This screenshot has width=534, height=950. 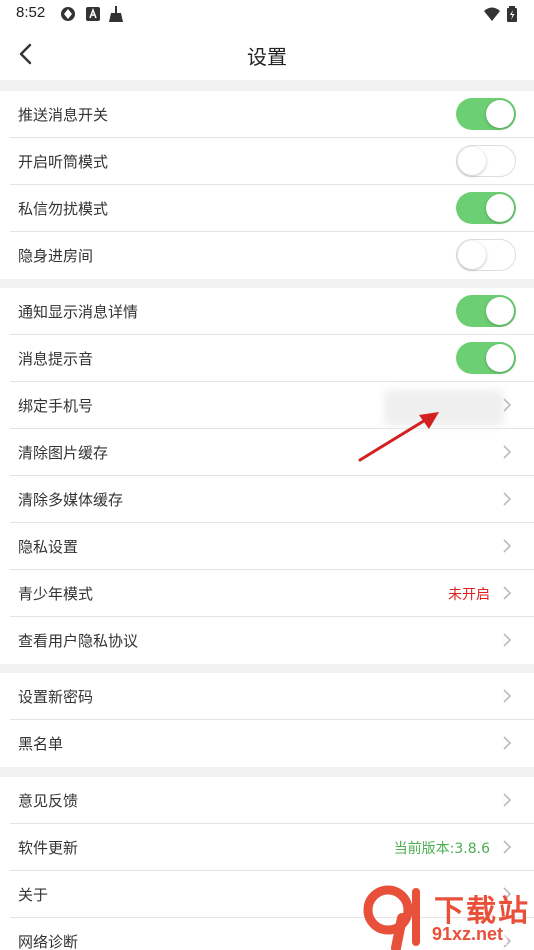 I want to click on settings-row: 意见反馈, so click(x=272, y=800).